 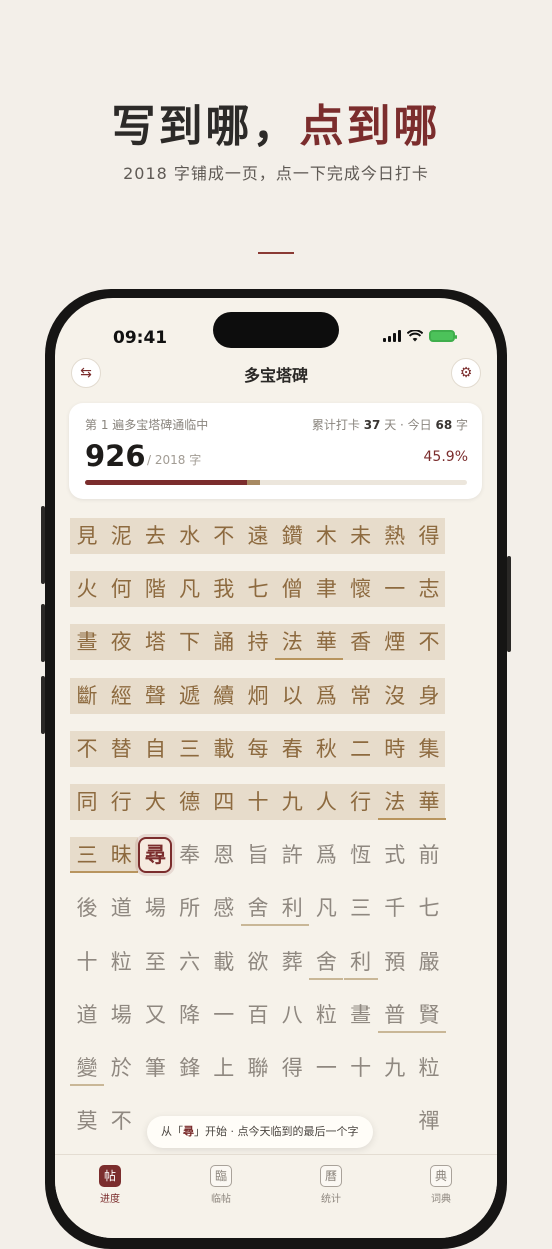 What do you see at coordinates (395, 642) in the screenshot?
I see `grid-char: 煙` at bounding box center [395, 642].